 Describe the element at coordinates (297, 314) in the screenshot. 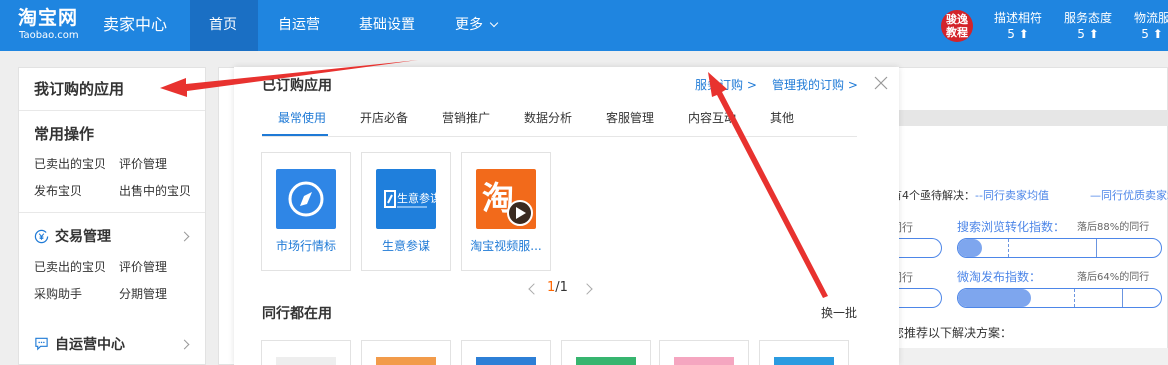

I see `peer-apps-title: 同行都在用` at that location.